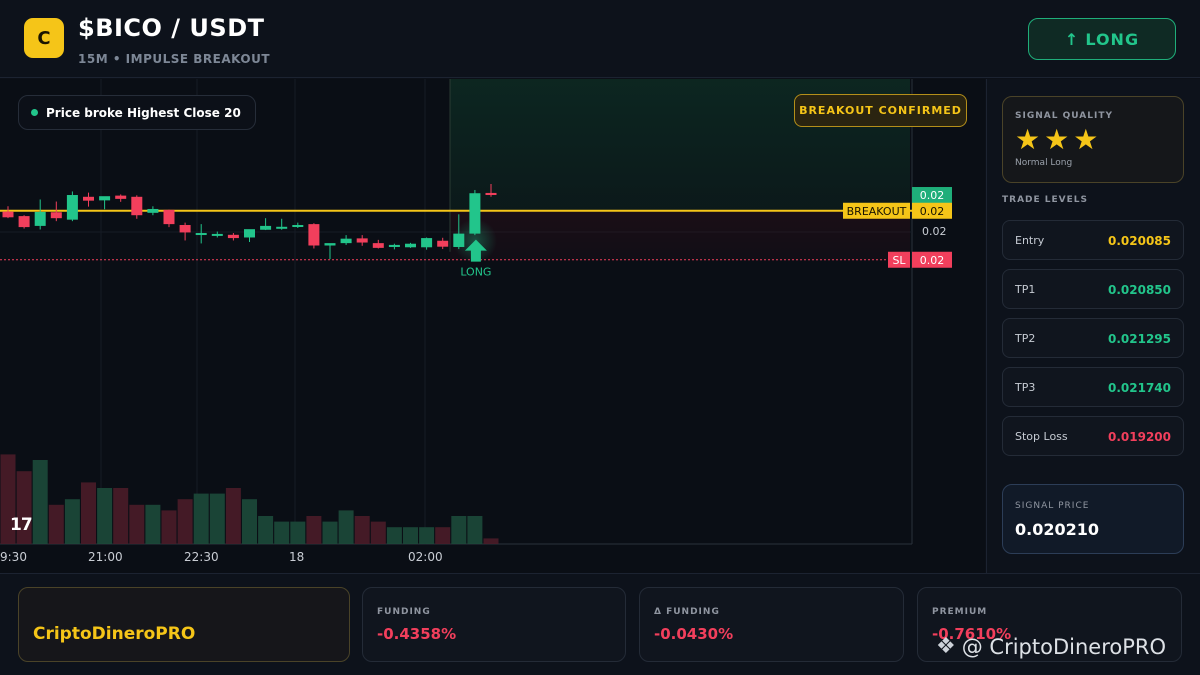  I want to click on x-tick-label: 21:00, so click(105, 557).